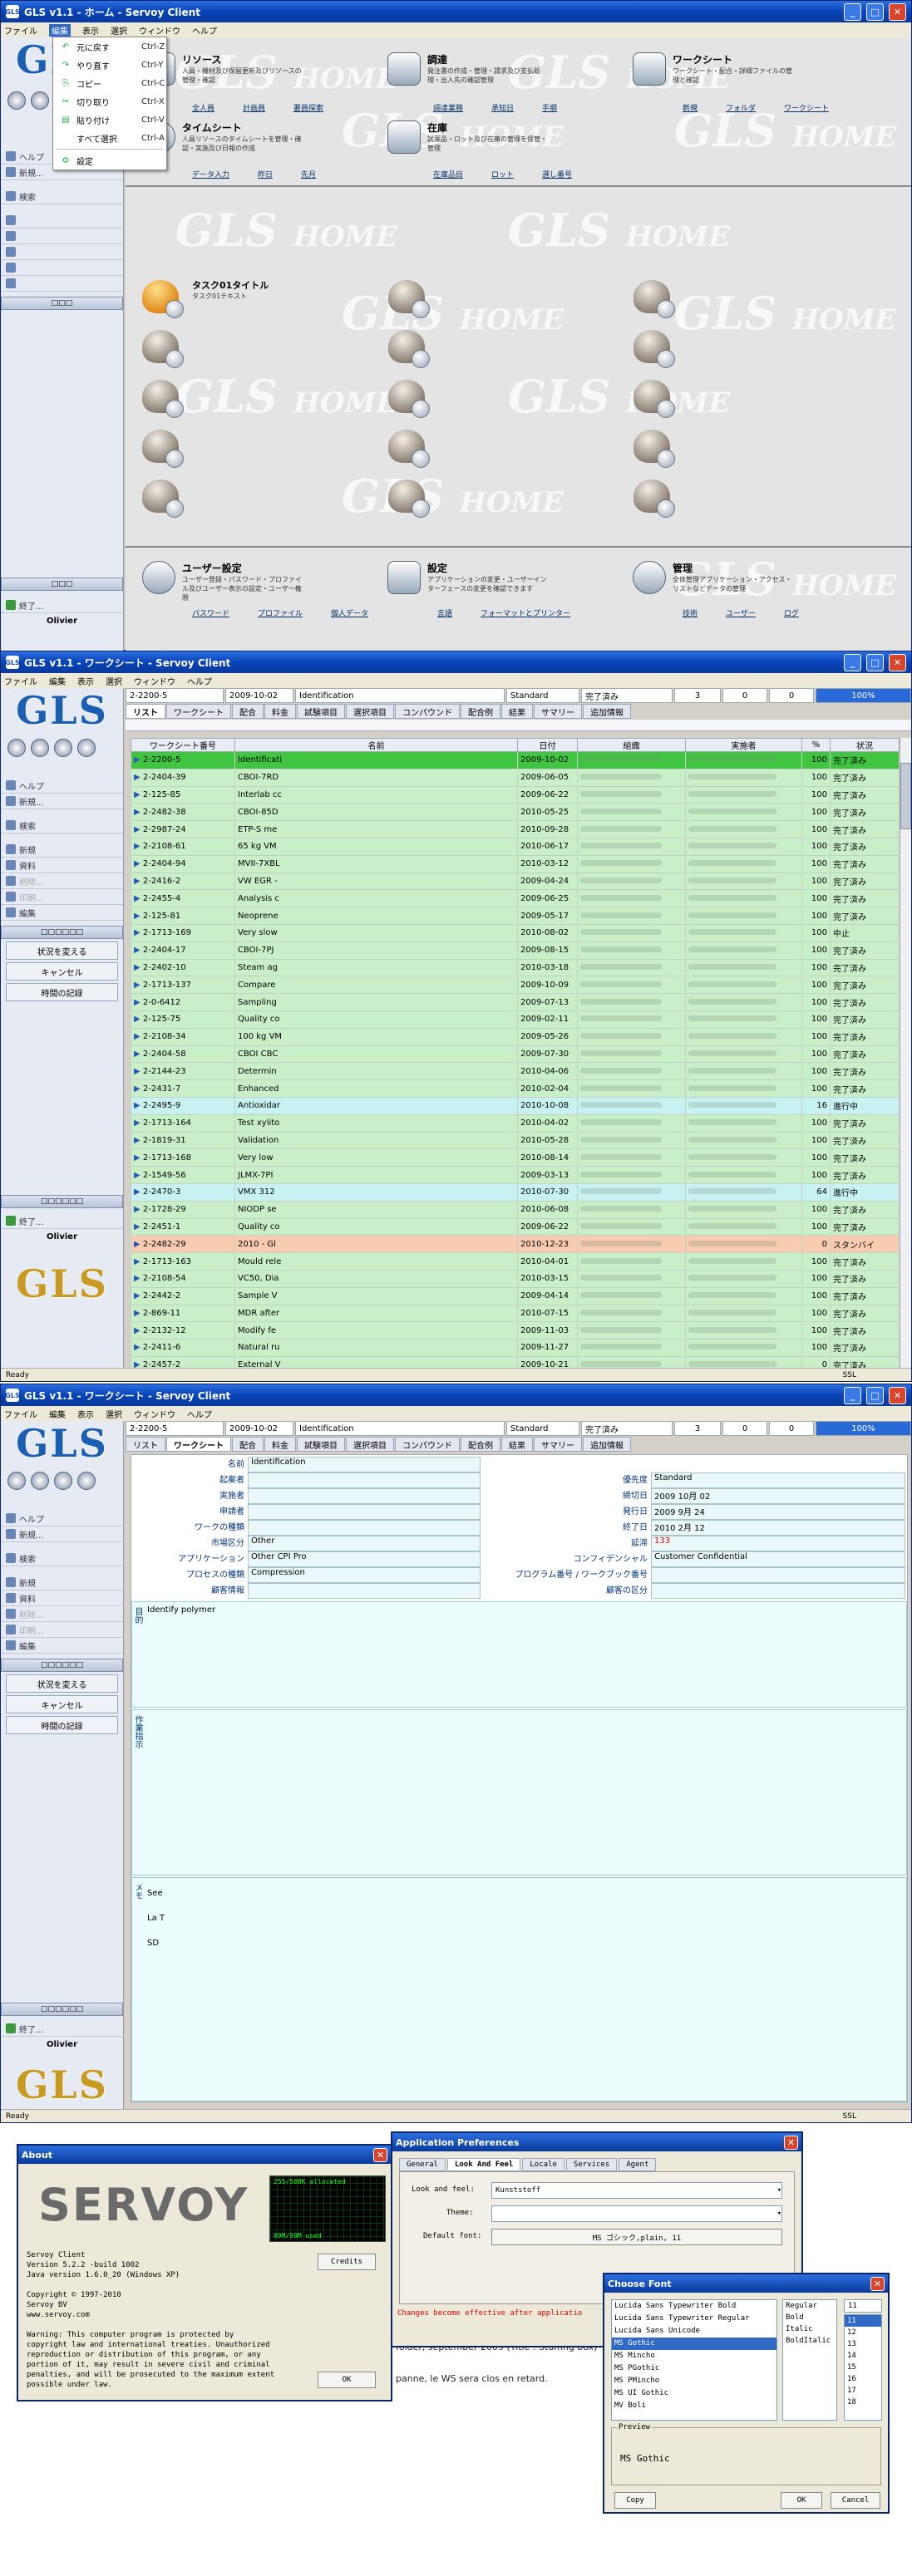 This screenshot has height=2576, width=912. I want to click on table-row: ▶ 2-2411-6 Natural ru 2009-11-27 100 完了済み, so click(515, 1348).